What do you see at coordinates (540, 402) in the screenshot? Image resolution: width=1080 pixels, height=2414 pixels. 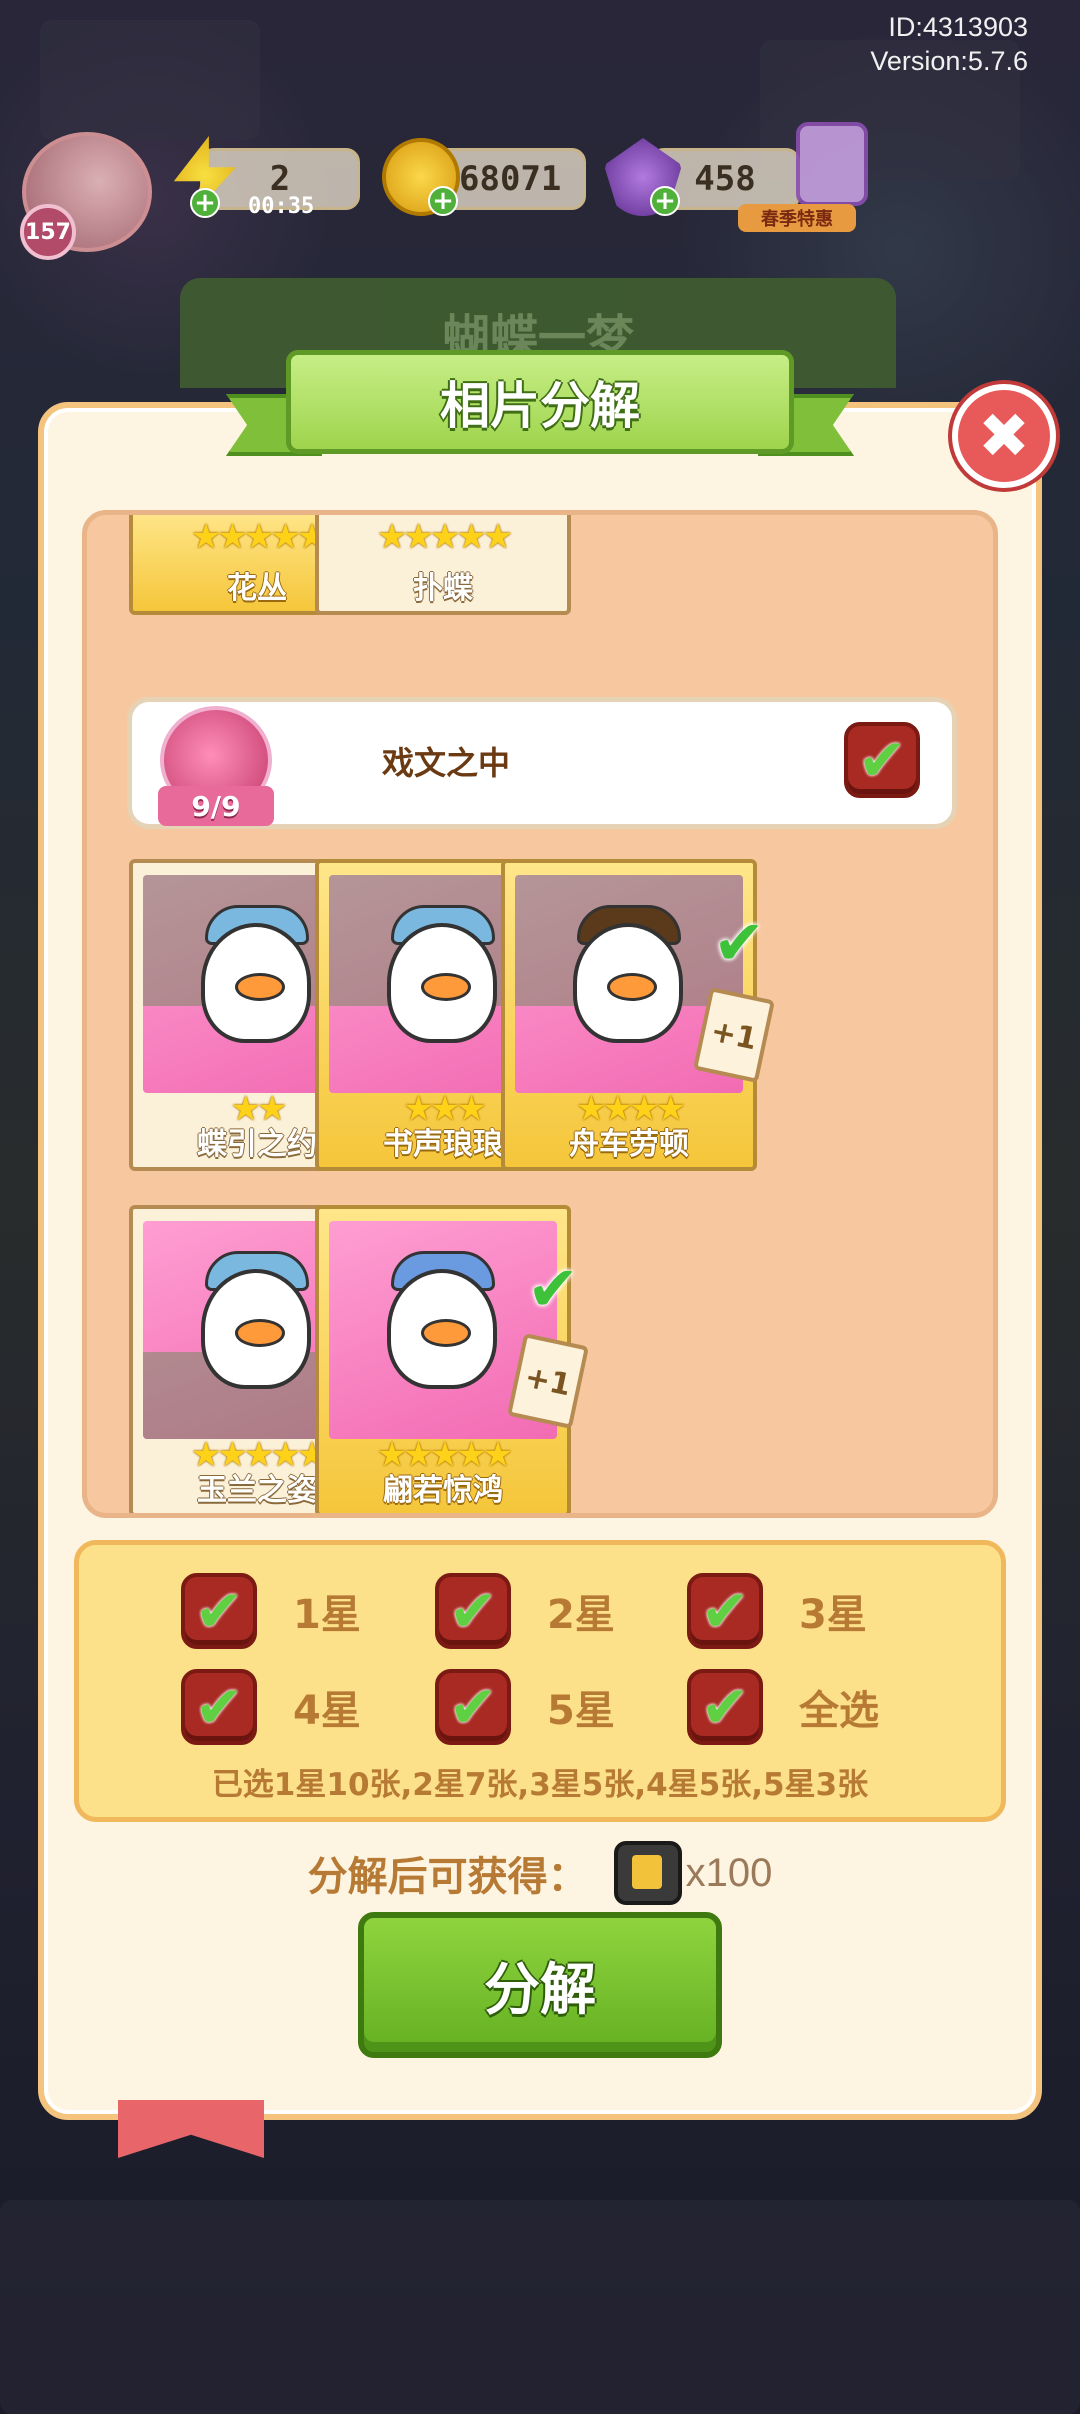 I see `dialog-title: 相片分解` at bounding box center [540, 402].